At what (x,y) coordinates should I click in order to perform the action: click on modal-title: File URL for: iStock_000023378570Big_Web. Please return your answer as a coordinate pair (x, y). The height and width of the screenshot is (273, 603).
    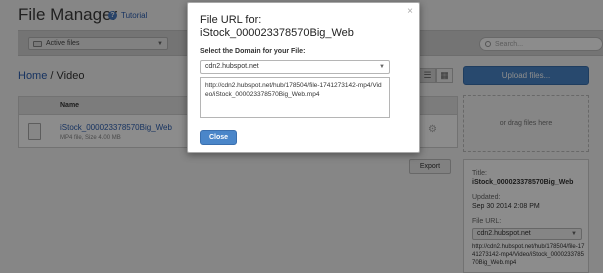
    Looking at the image, I should click on (277, 26).